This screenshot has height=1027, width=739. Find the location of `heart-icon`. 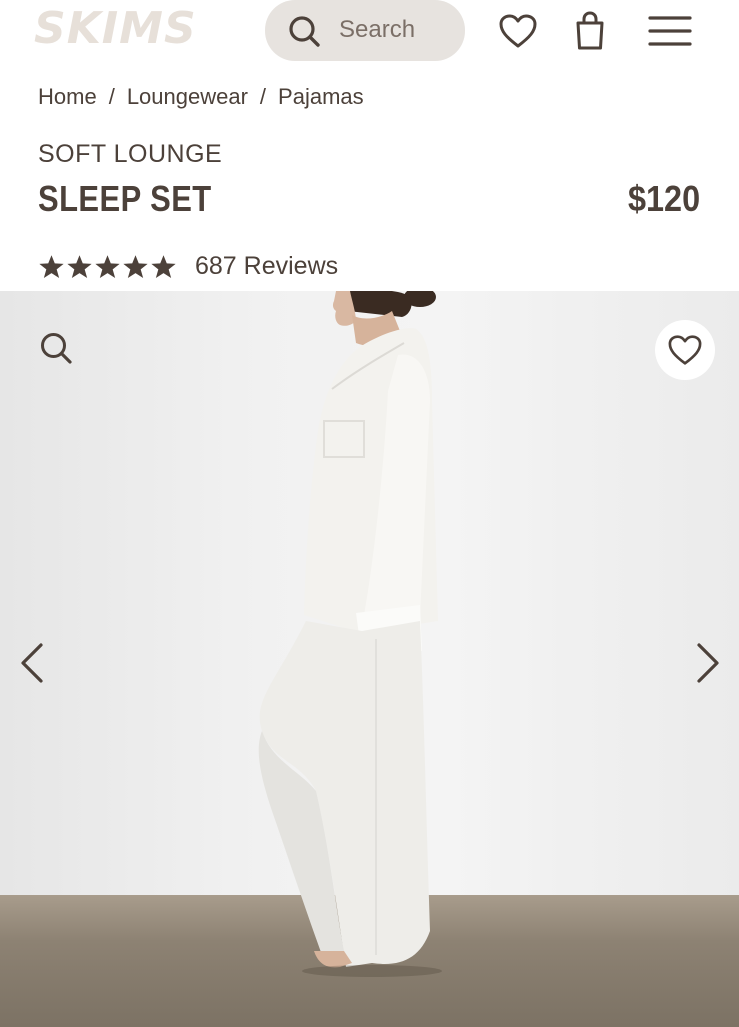

heart-icon is located at coordinates (518, 31).